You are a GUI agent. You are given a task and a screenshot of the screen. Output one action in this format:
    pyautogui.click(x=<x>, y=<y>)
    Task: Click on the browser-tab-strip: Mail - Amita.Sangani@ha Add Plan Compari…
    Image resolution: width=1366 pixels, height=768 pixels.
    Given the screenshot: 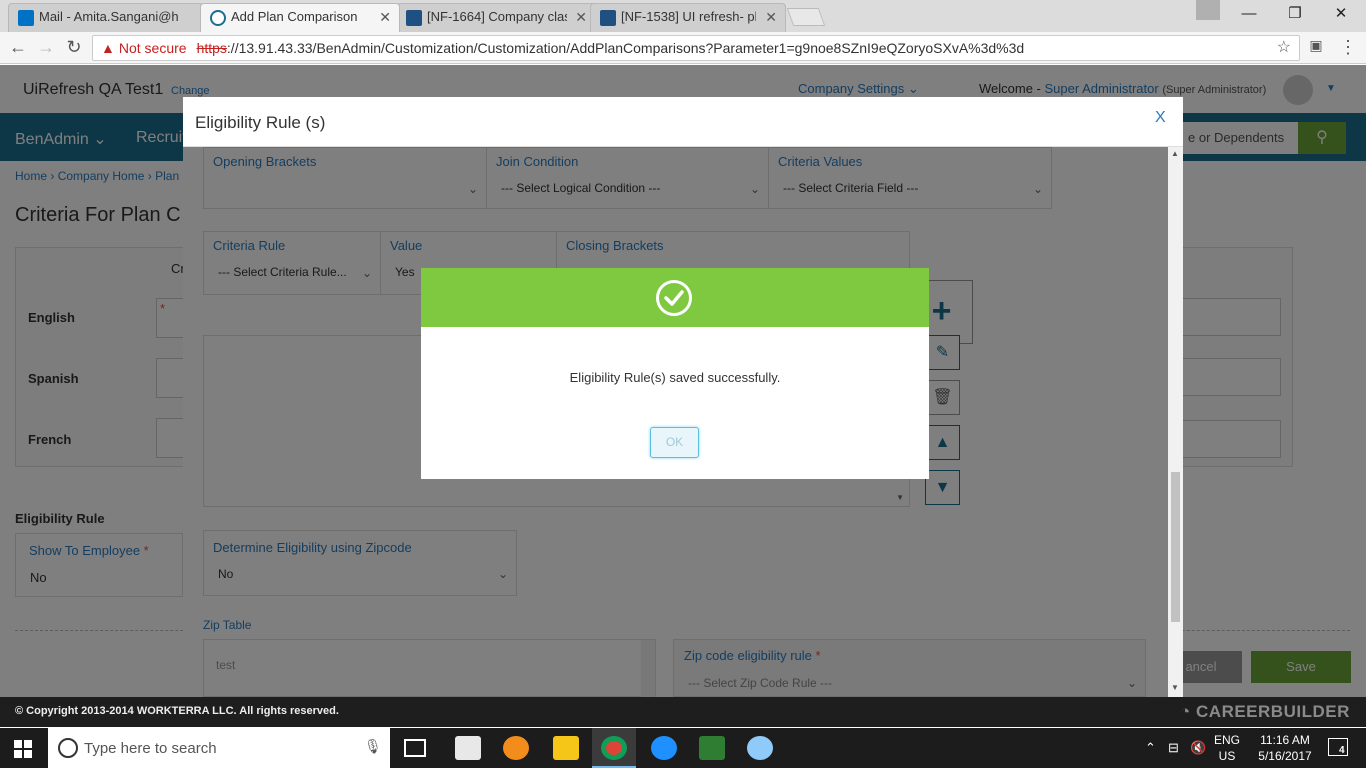 What is the action you would take?
    pyautogui.click(x=683, y=16)
    